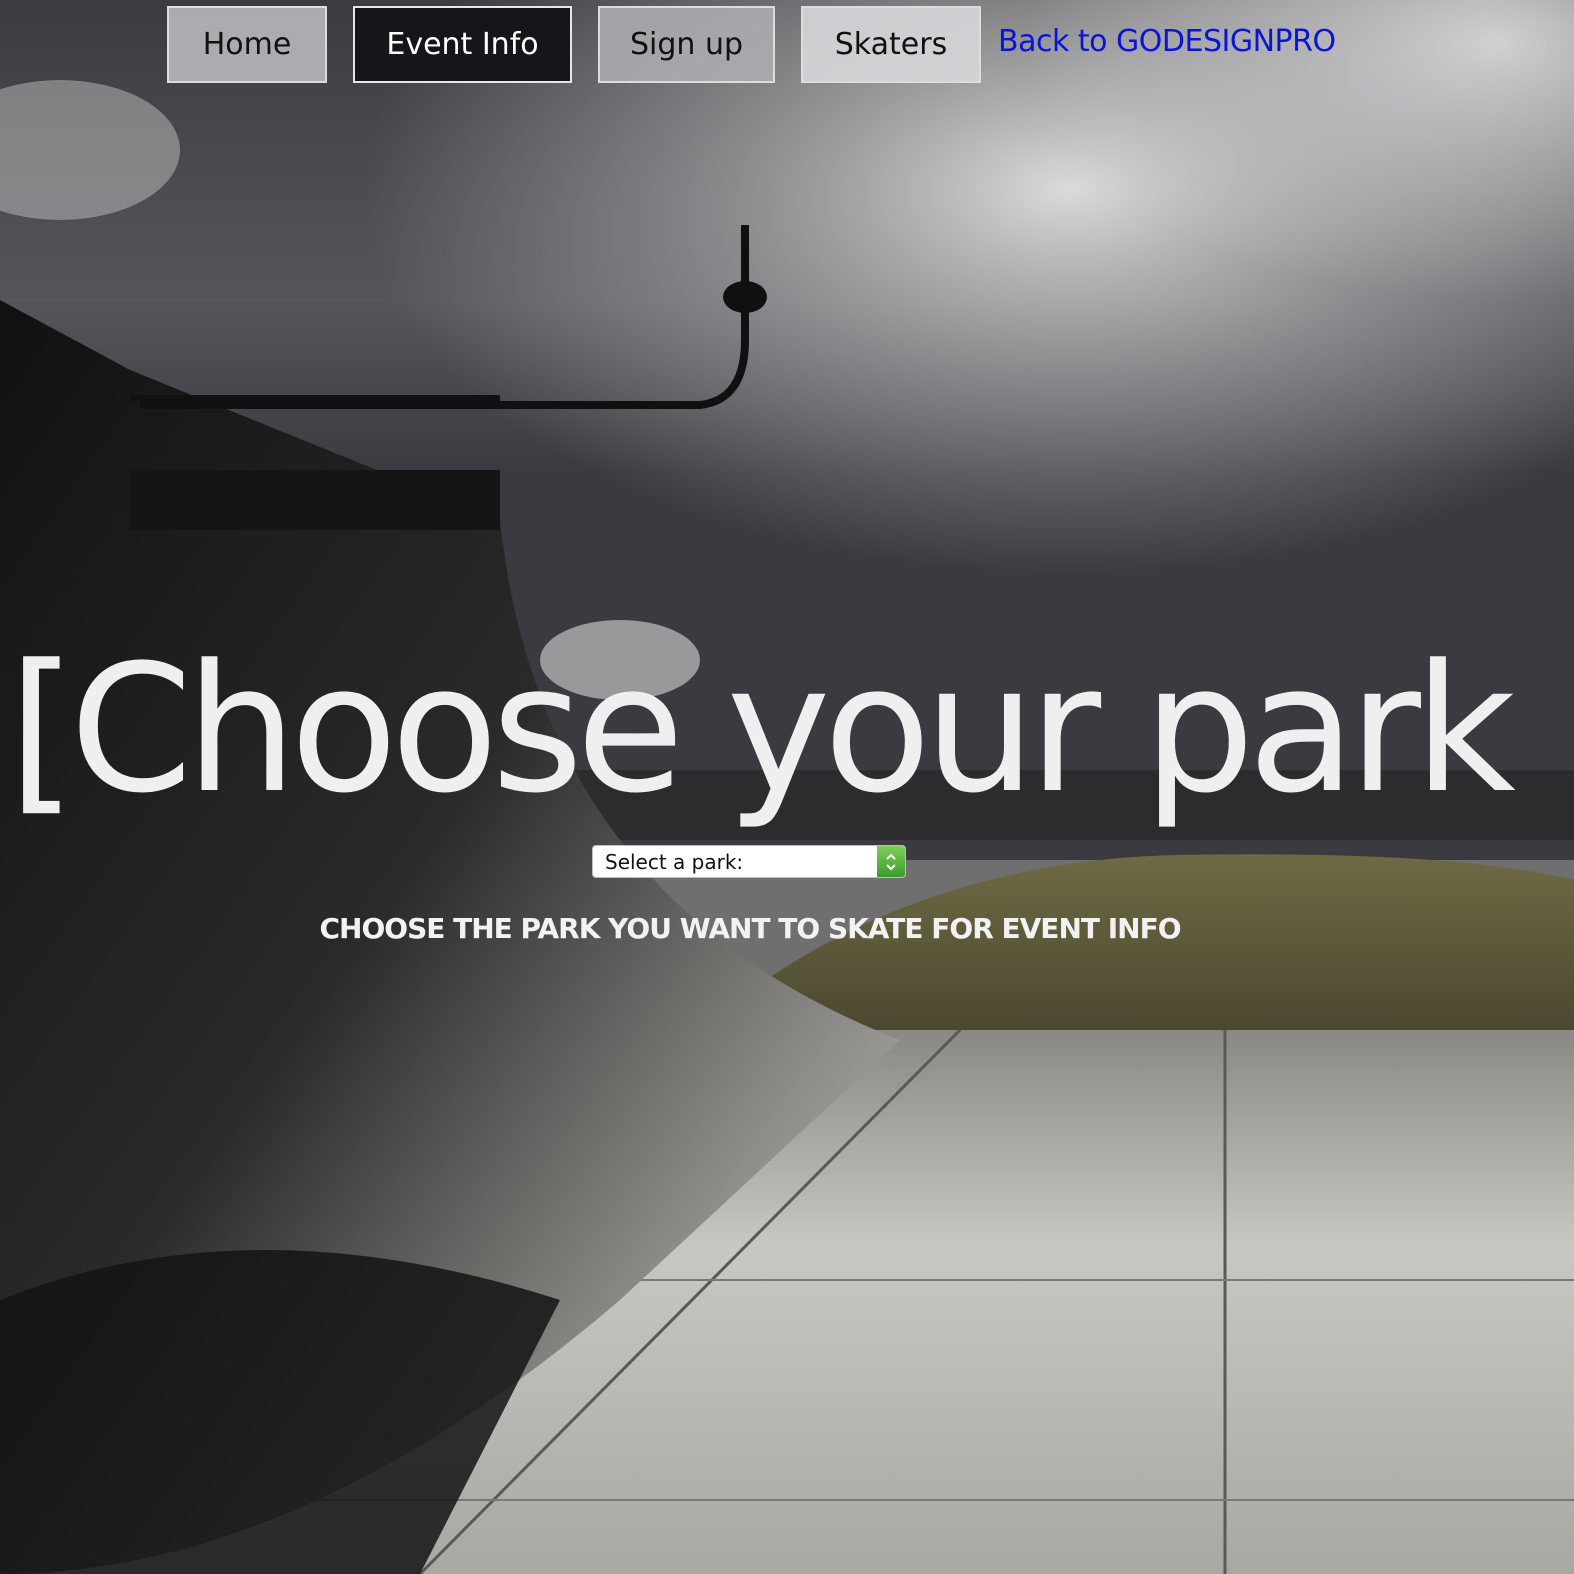  I want to click on nav-event-info-label: Event Info, so click(462, 44).